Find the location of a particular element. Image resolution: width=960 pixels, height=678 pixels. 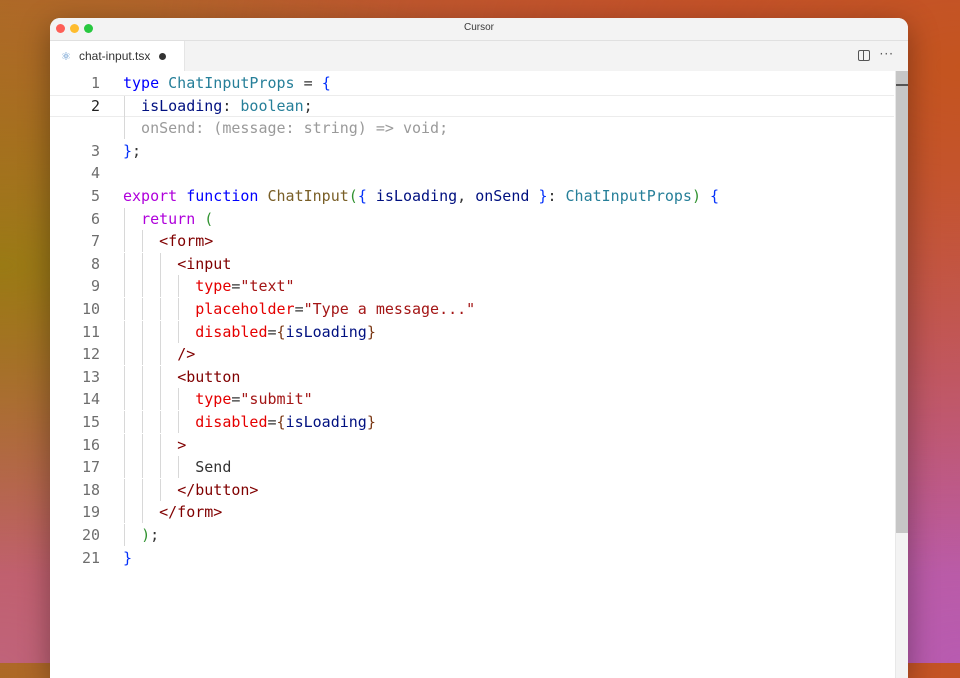

code-line: 18 </button> is located at coordinates (472, 489).